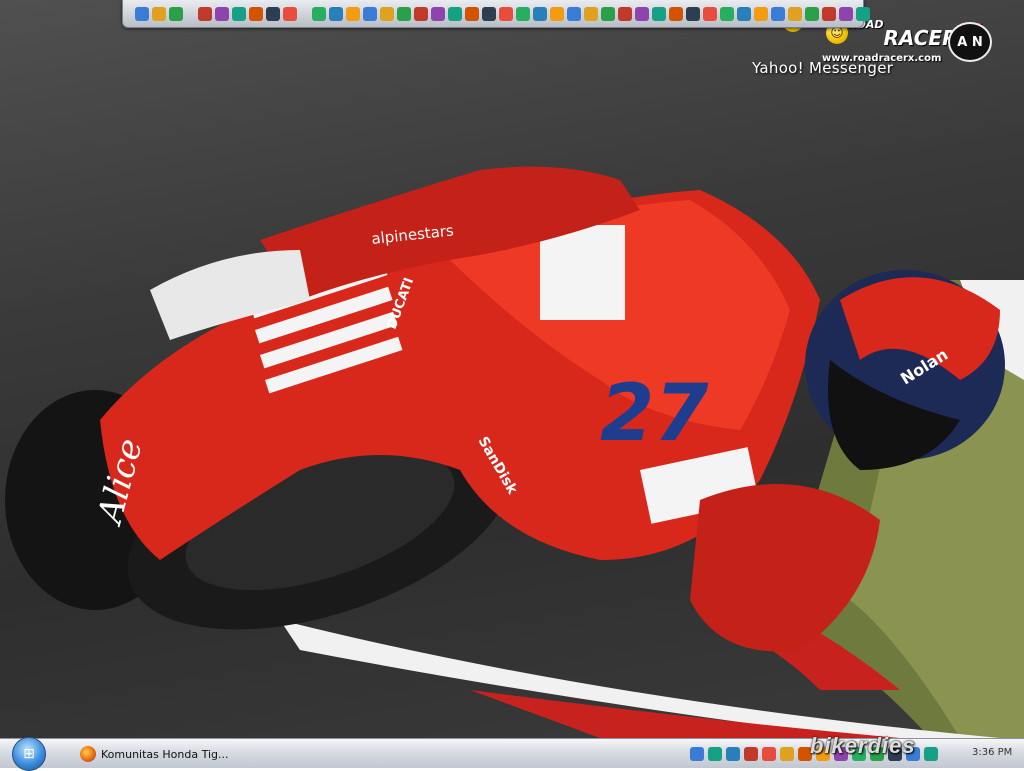  What do you see at coordinates (176, 13) in the screenshot?
I see `recycle-icon` at bounding box center [176, 13].